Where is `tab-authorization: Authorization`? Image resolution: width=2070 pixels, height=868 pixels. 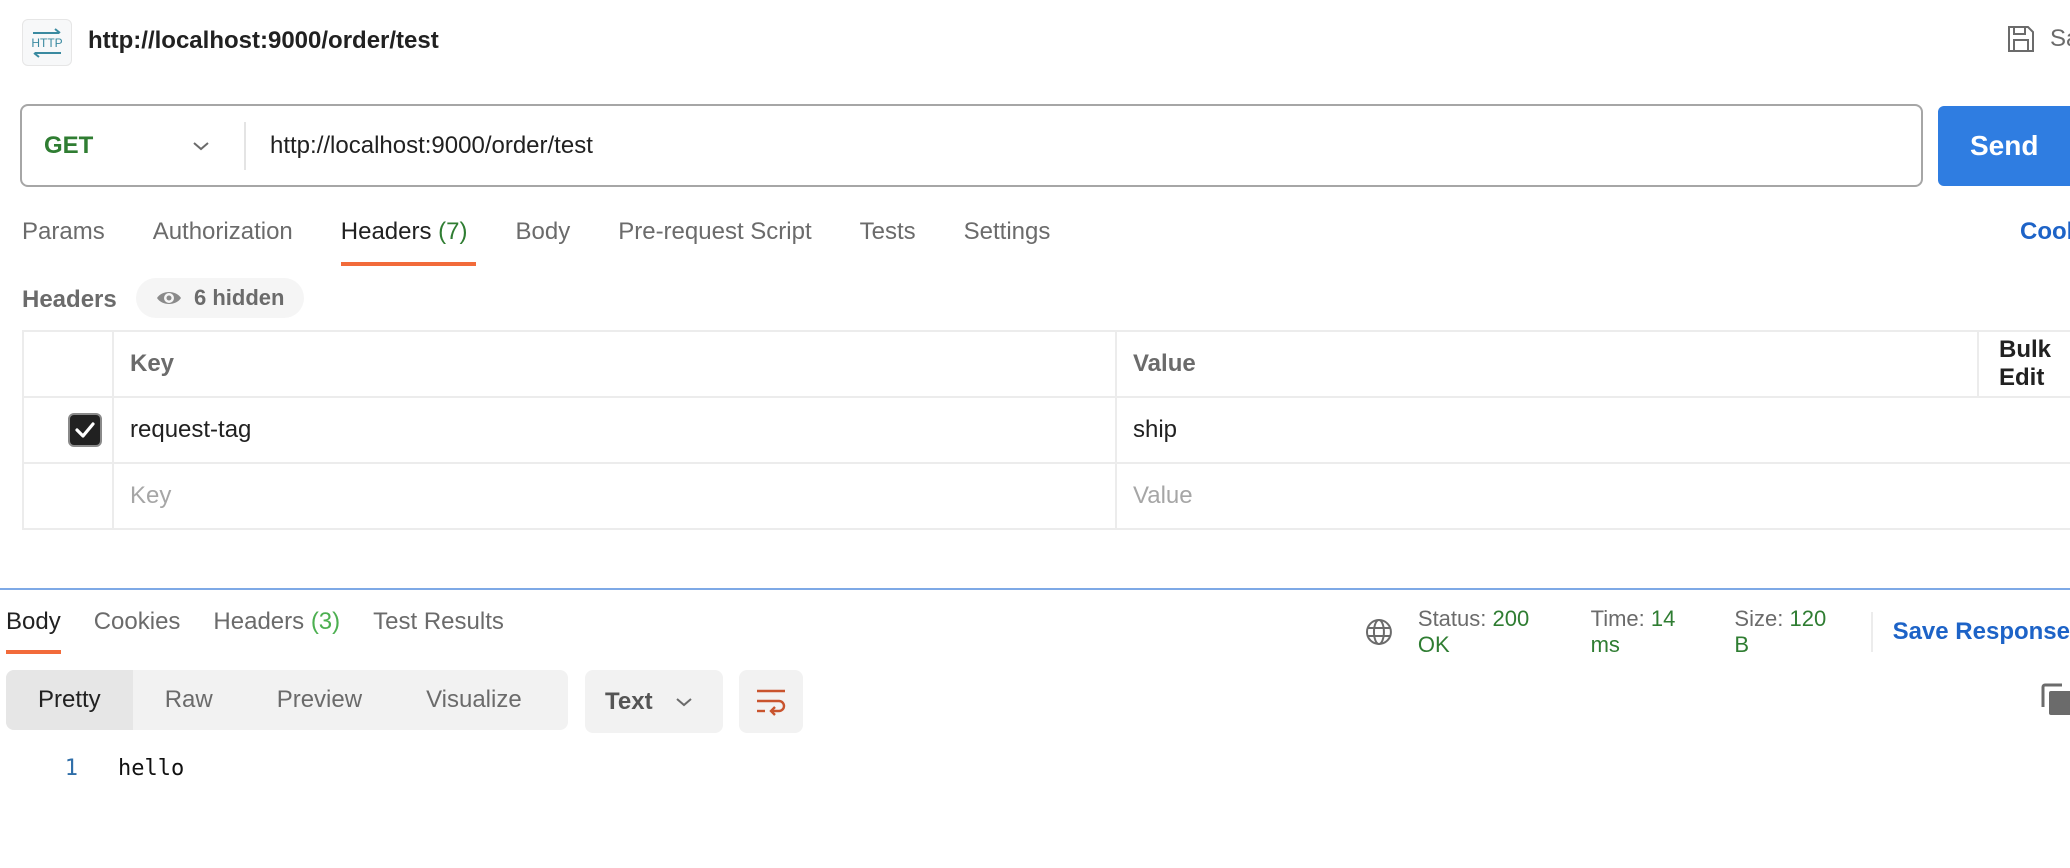 tab-authorization: Authorization is located at coordinates (223, 242).